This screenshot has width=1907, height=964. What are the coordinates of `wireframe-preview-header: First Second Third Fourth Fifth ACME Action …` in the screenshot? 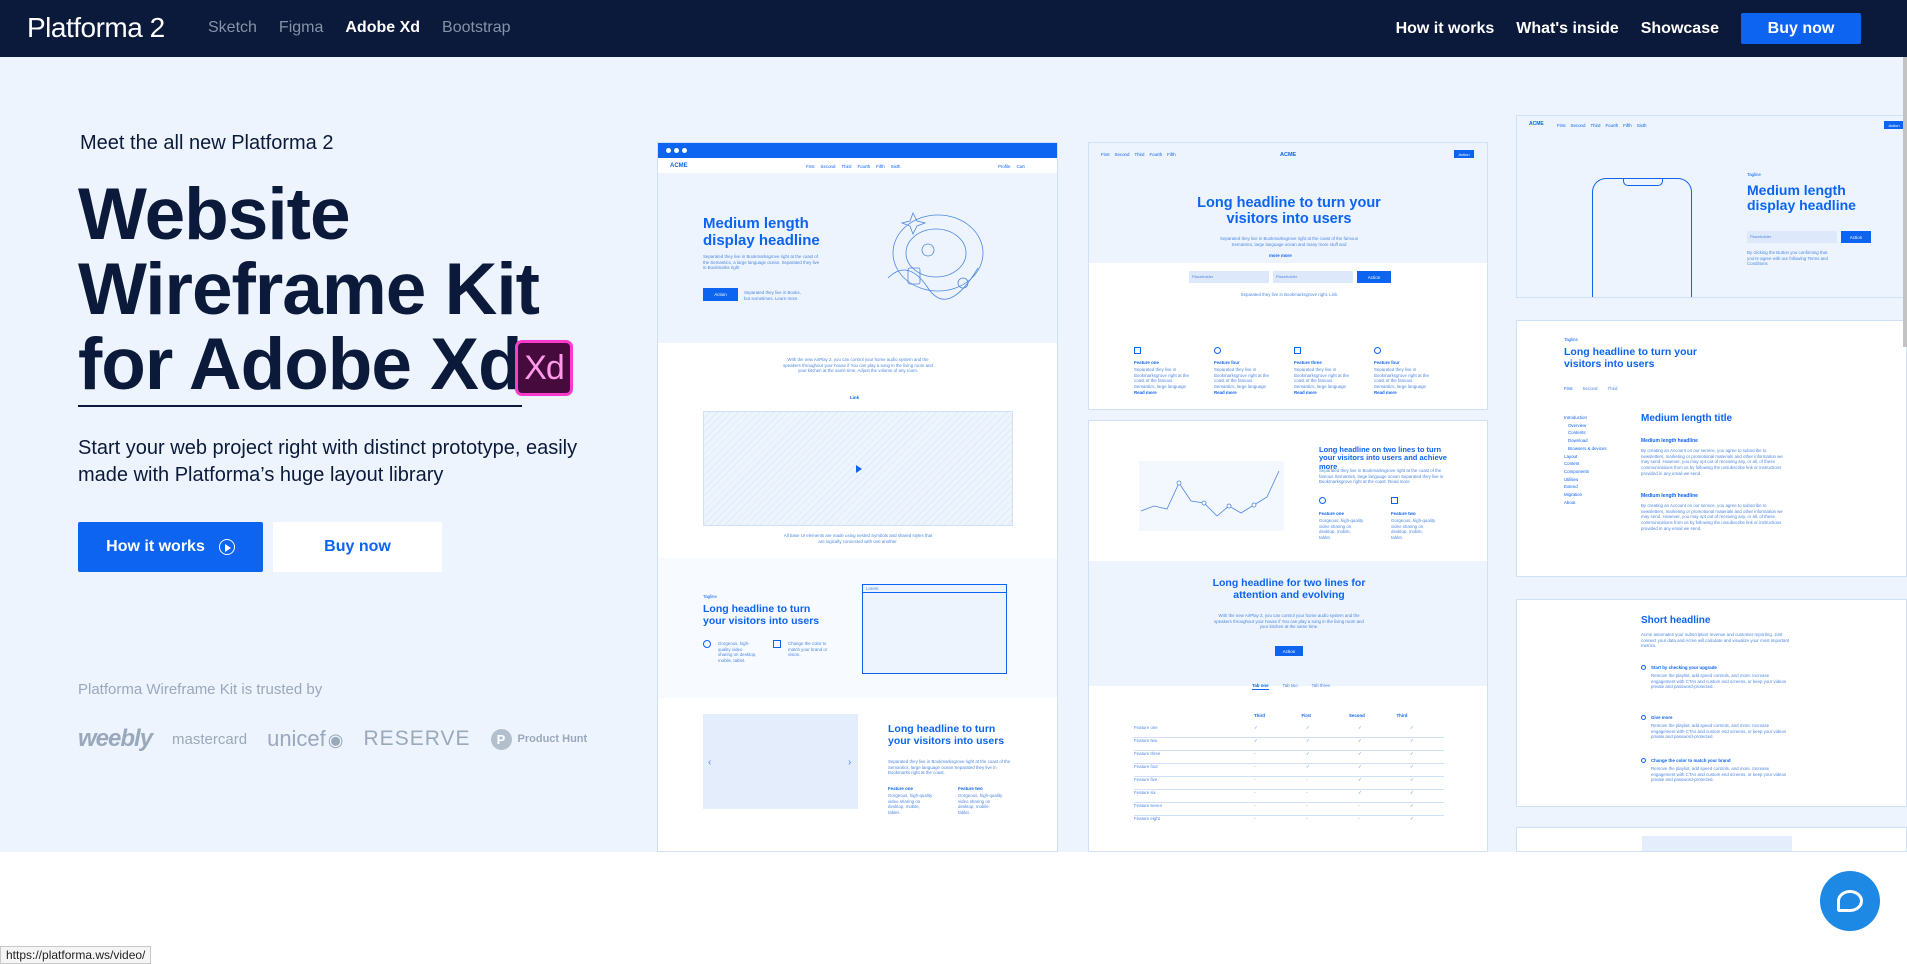 It's located at (1288, 276).